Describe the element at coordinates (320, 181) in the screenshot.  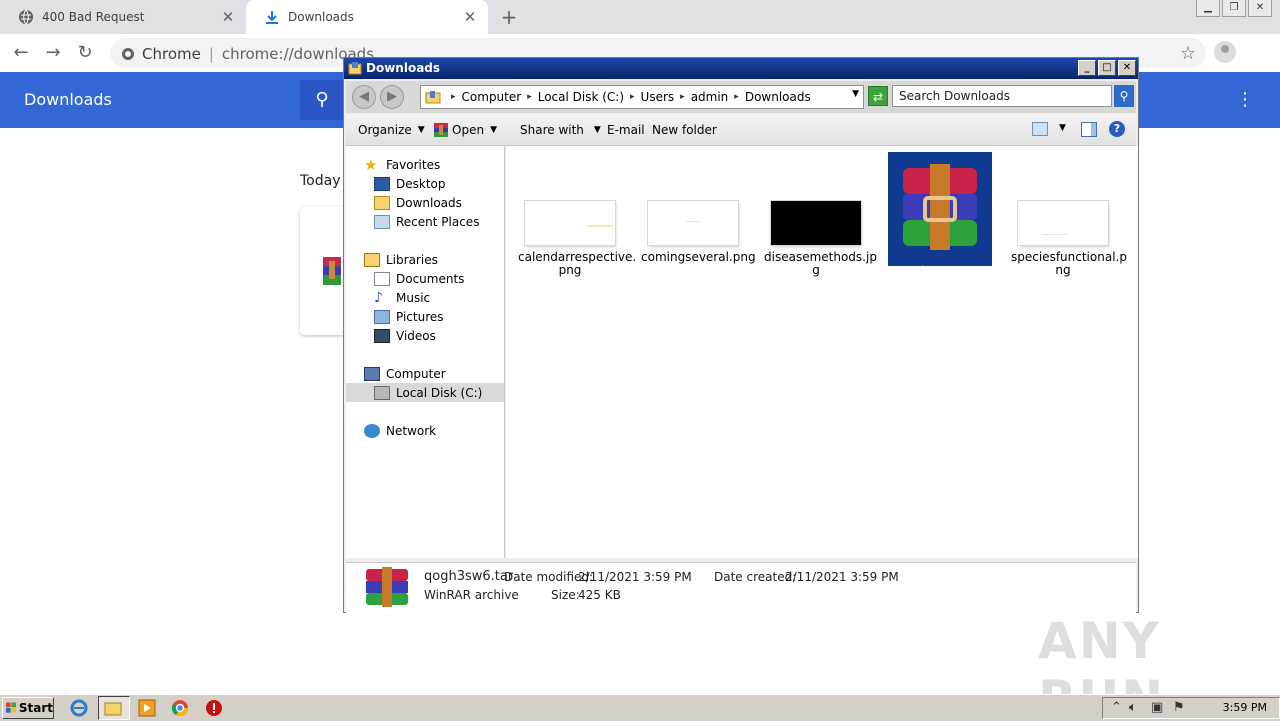
I see `date-section-label: Today` at that location.